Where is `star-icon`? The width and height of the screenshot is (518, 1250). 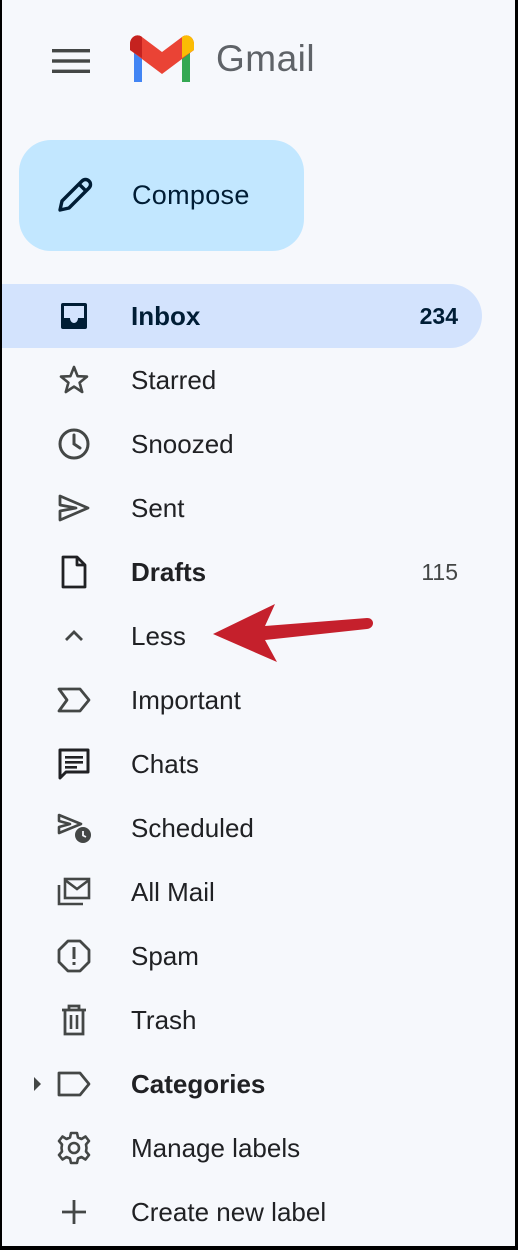
star-icon is located at coordinates (74, 380).